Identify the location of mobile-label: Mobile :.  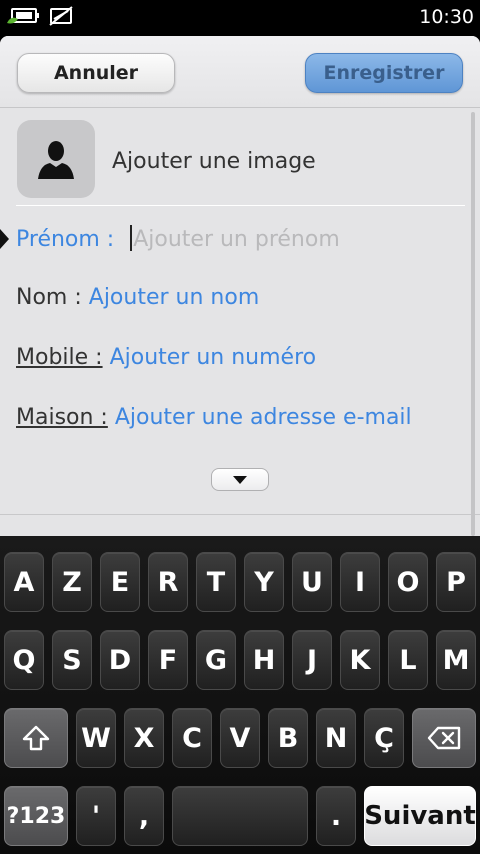
(59, 357).